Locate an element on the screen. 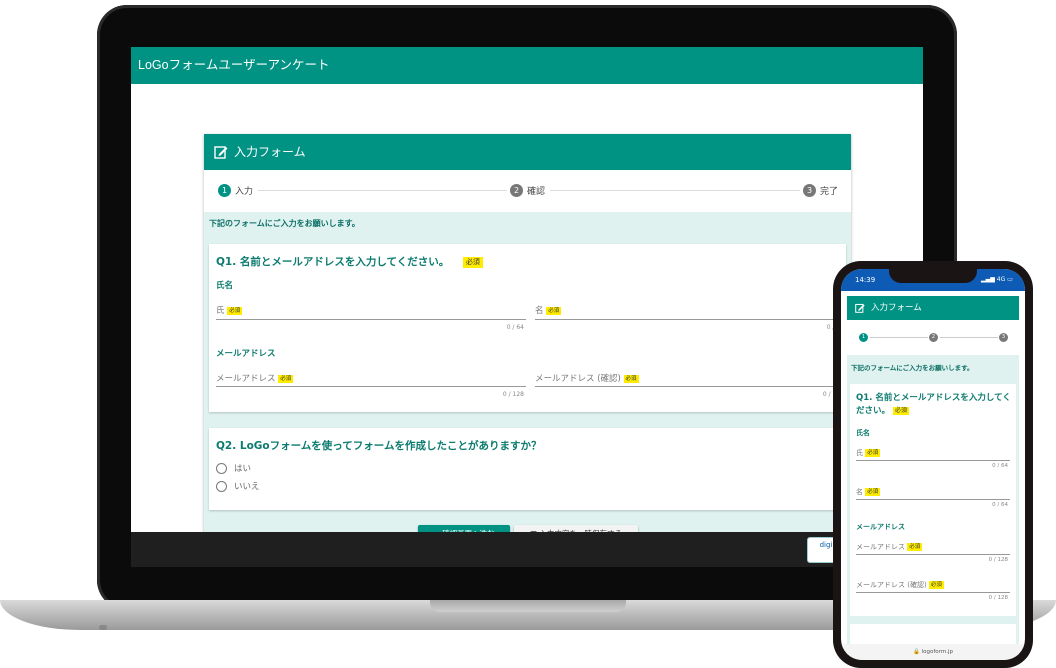  mobile-question-2-card-partial is located at coordinates (933, 634).